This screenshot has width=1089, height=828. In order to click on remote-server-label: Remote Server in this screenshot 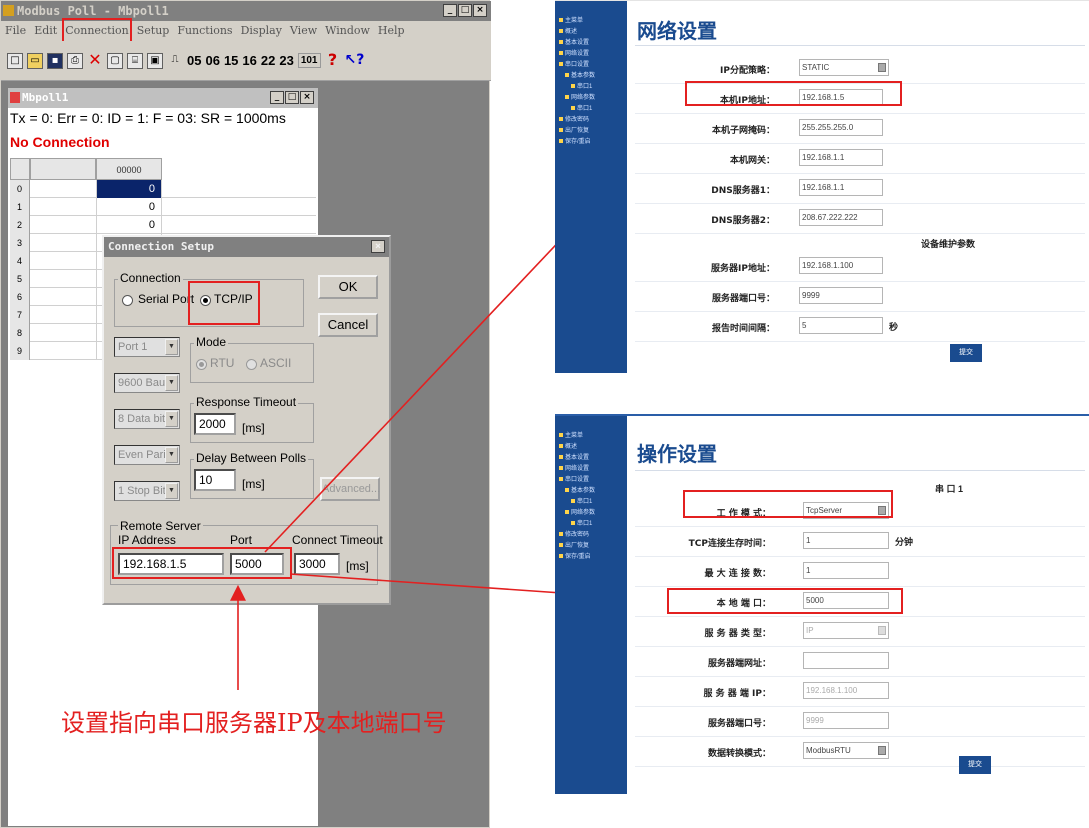, I will do `click(160, 526)`.